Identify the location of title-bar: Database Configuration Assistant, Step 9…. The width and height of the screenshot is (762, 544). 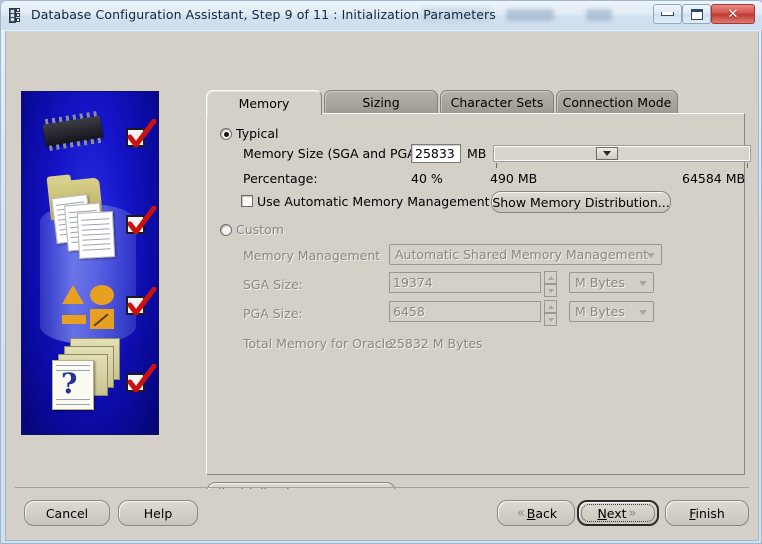
(381, 15).